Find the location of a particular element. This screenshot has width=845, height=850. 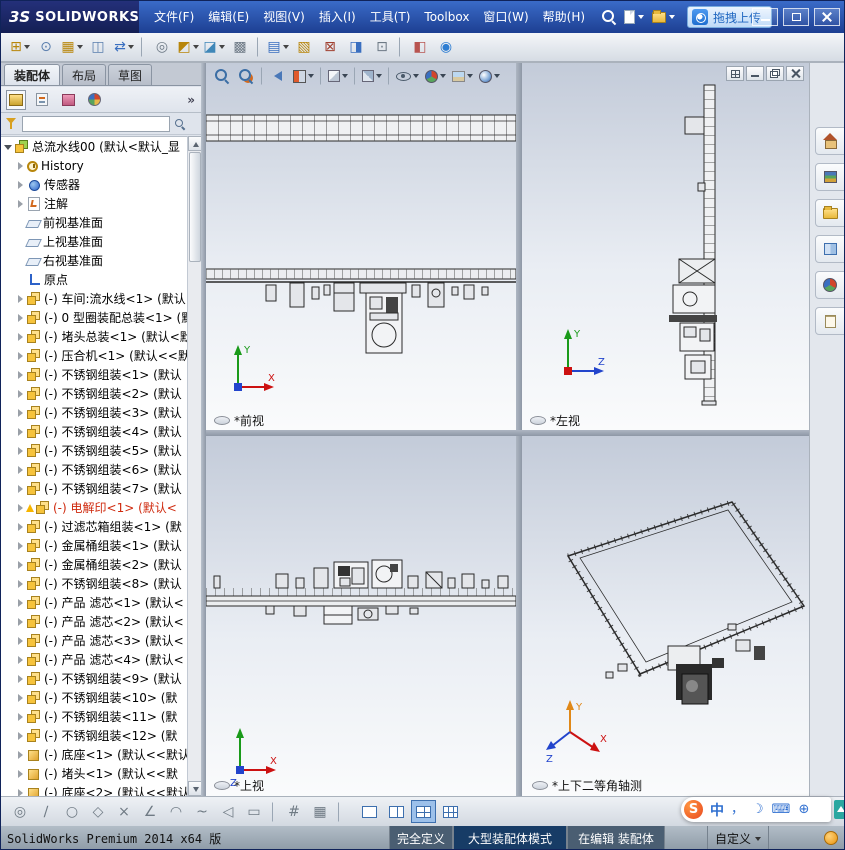

tree-item: (-) 金属桶组装<2> (默认 is located at coordinates (94, 564).